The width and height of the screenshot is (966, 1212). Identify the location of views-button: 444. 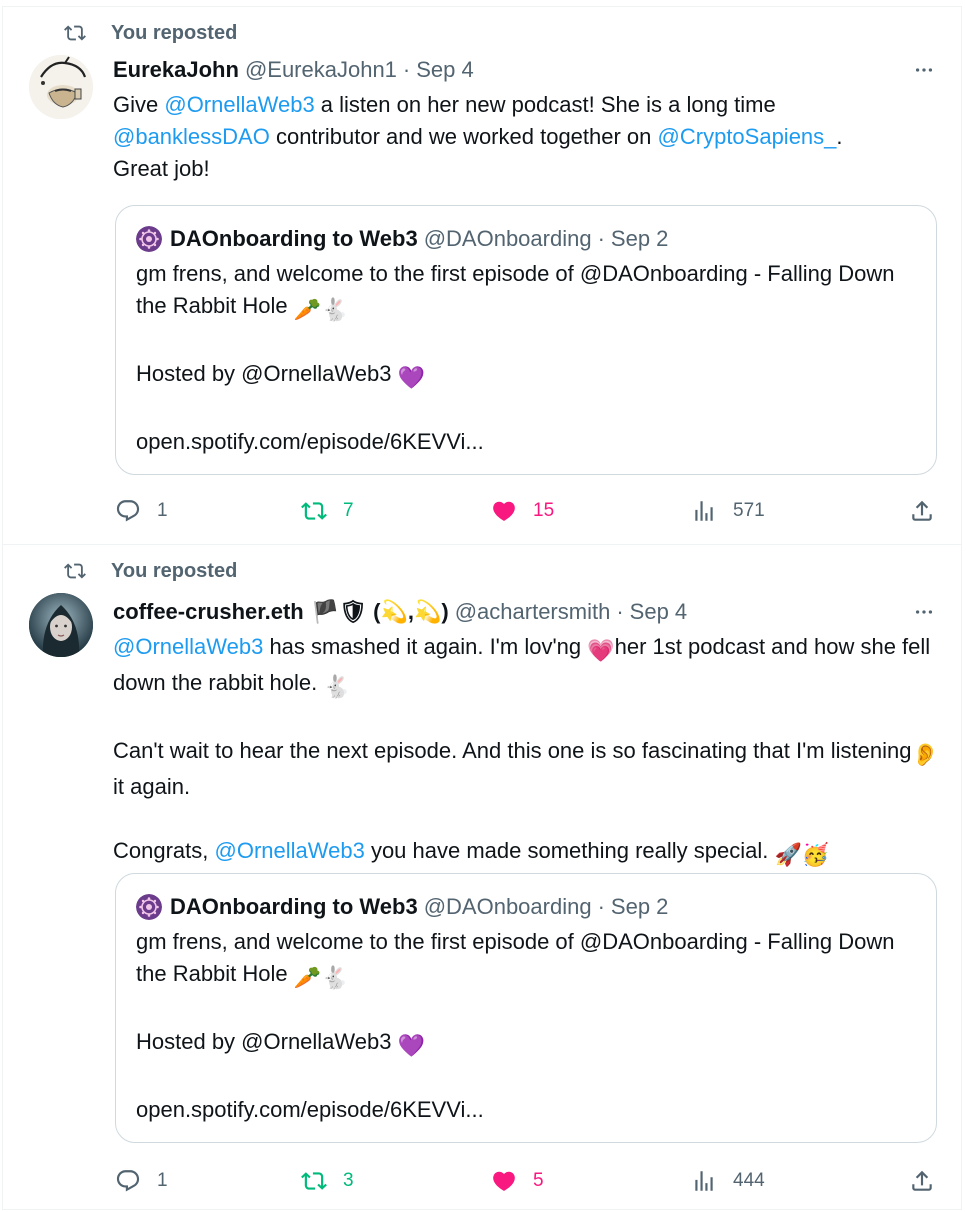
(728, 1181).